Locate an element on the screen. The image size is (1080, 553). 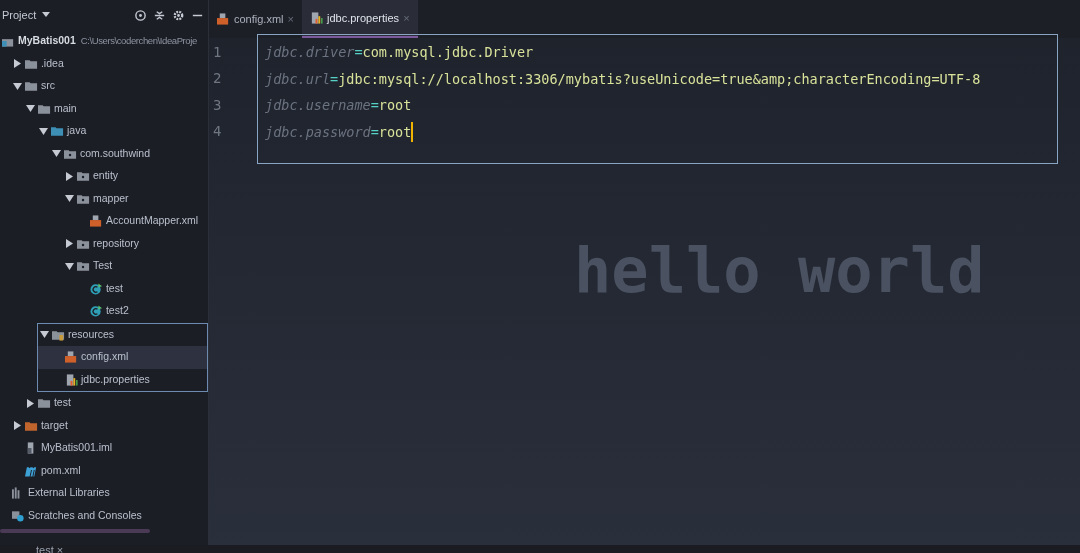
tree-item: MyBatis001.iml is located at coordinates (104, 448).